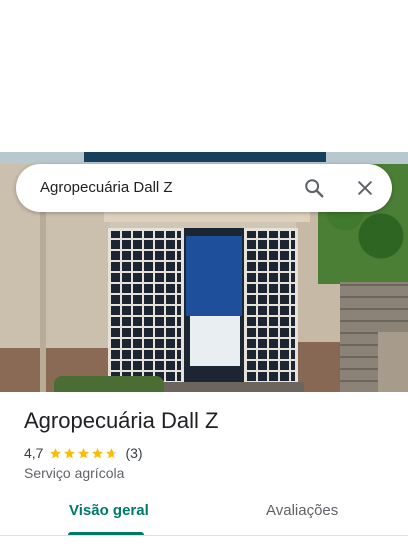 The image size is (408, 544). What do you see at coordinates (204, 188) in the screenshot?
I see `search-bar: Agropecuária Dall Z` at bounding box center [204, 188].